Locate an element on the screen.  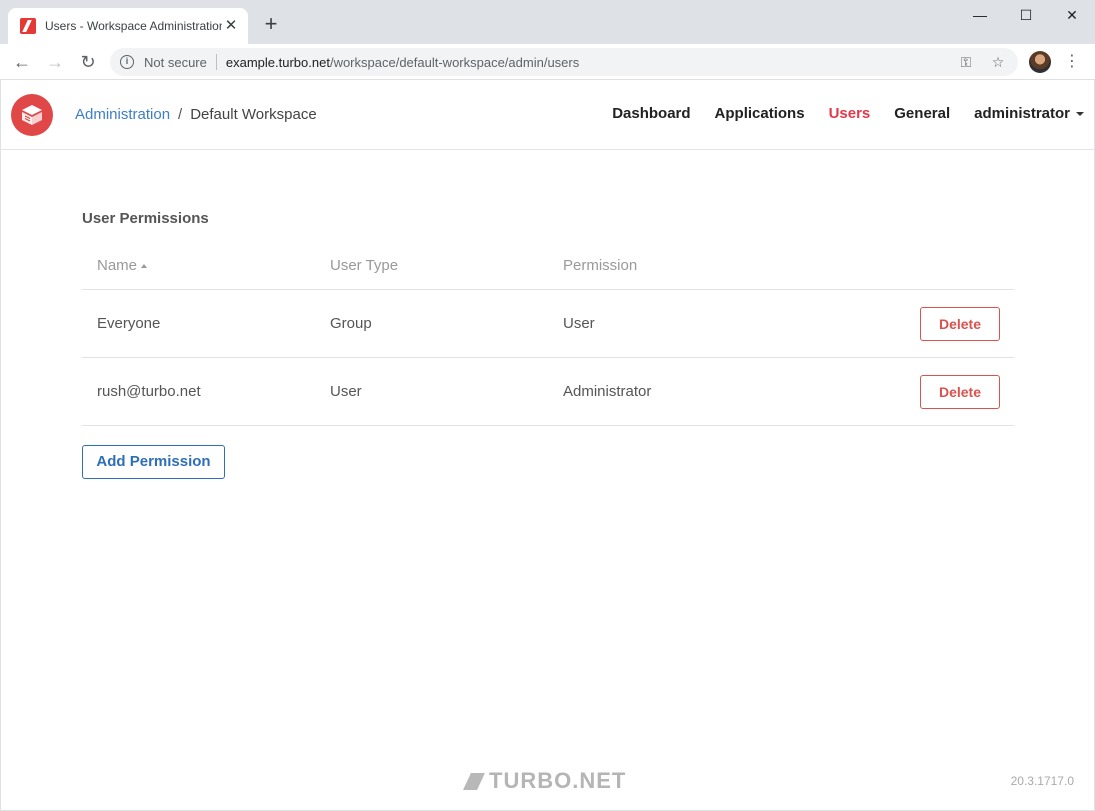
cell-permission: User is located at coordinates (579, 323).